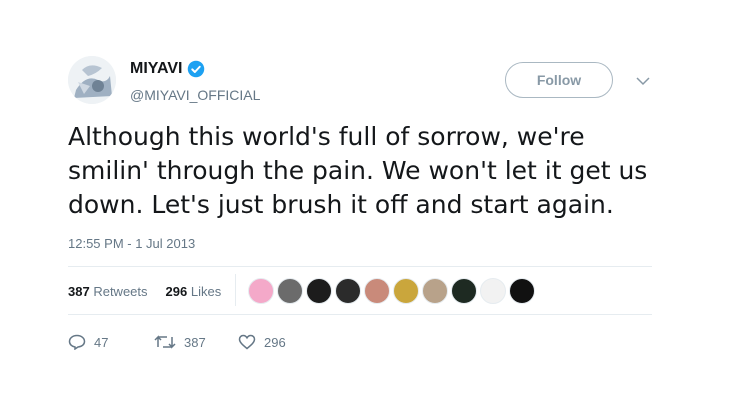  What do you see at coordinates (391, 291) in the screenshot?
I see `liker-avatars` at bounding box center [391, 291].